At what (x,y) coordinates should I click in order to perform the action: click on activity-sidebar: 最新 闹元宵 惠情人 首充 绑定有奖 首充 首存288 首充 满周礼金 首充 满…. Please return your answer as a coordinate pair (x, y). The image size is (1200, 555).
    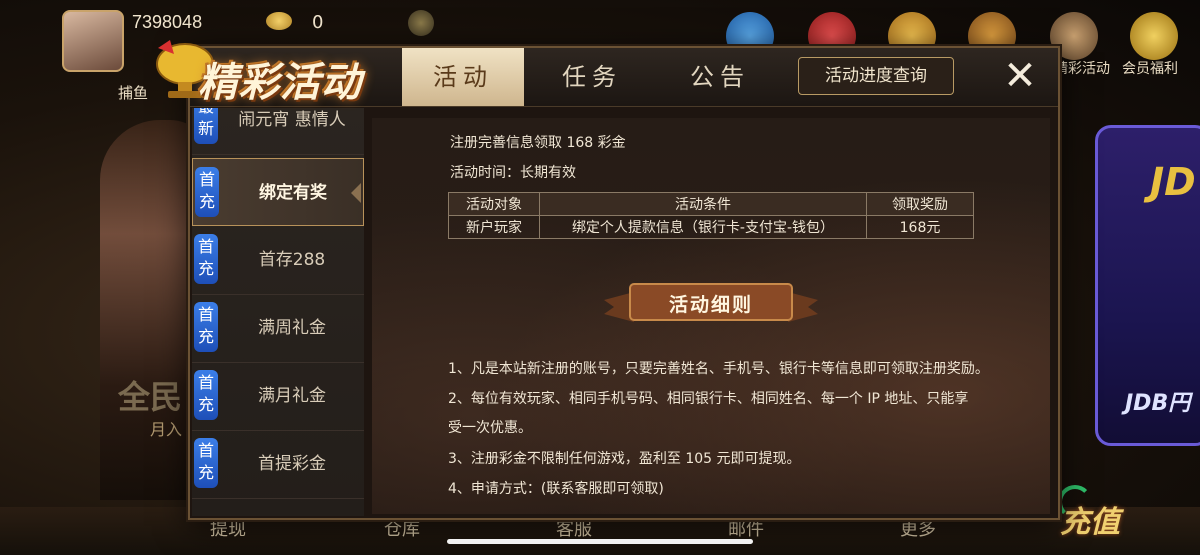
    Looking at the image, I should click on (278, 312).